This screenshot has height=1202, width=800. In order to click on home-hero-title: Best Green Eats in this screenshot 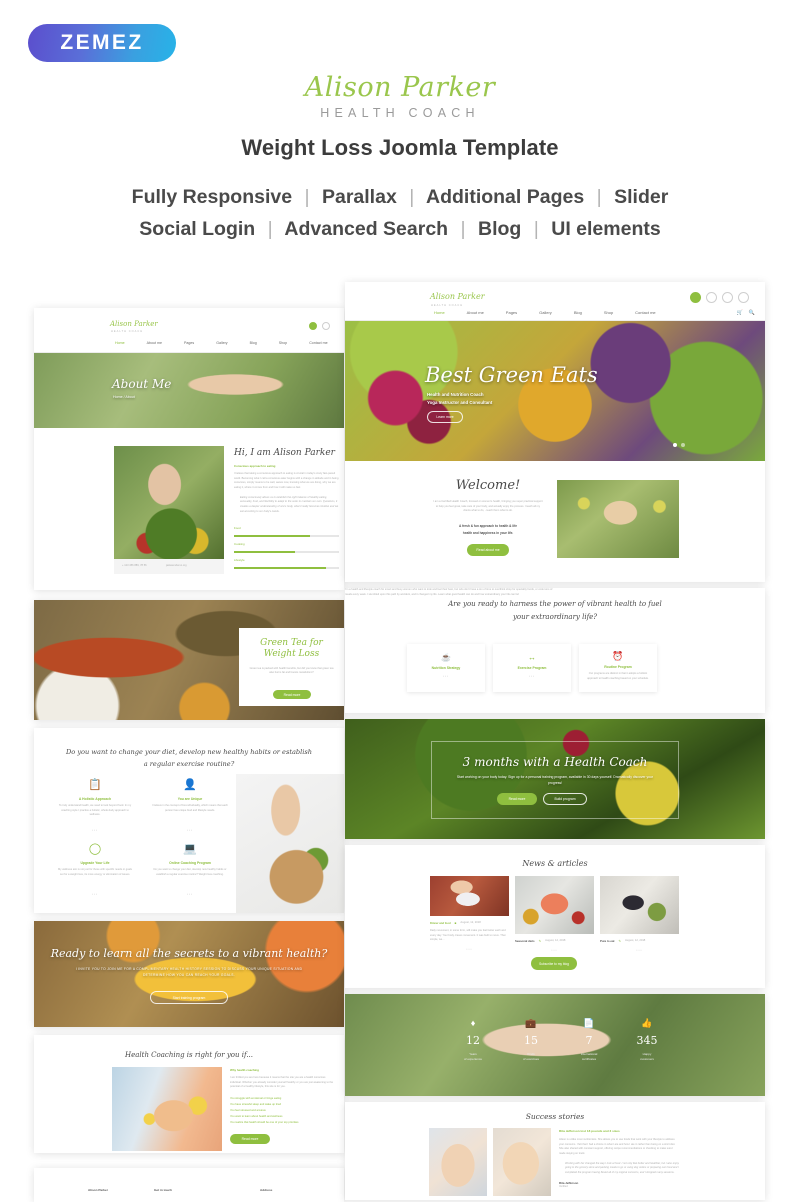, I will do `click(511, 375)`.